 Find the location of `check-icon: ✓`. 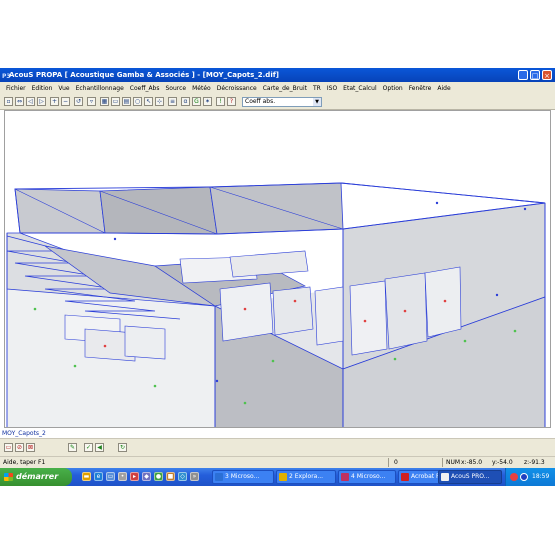

check-icon: ✓ is located at coordinates (88, 447).